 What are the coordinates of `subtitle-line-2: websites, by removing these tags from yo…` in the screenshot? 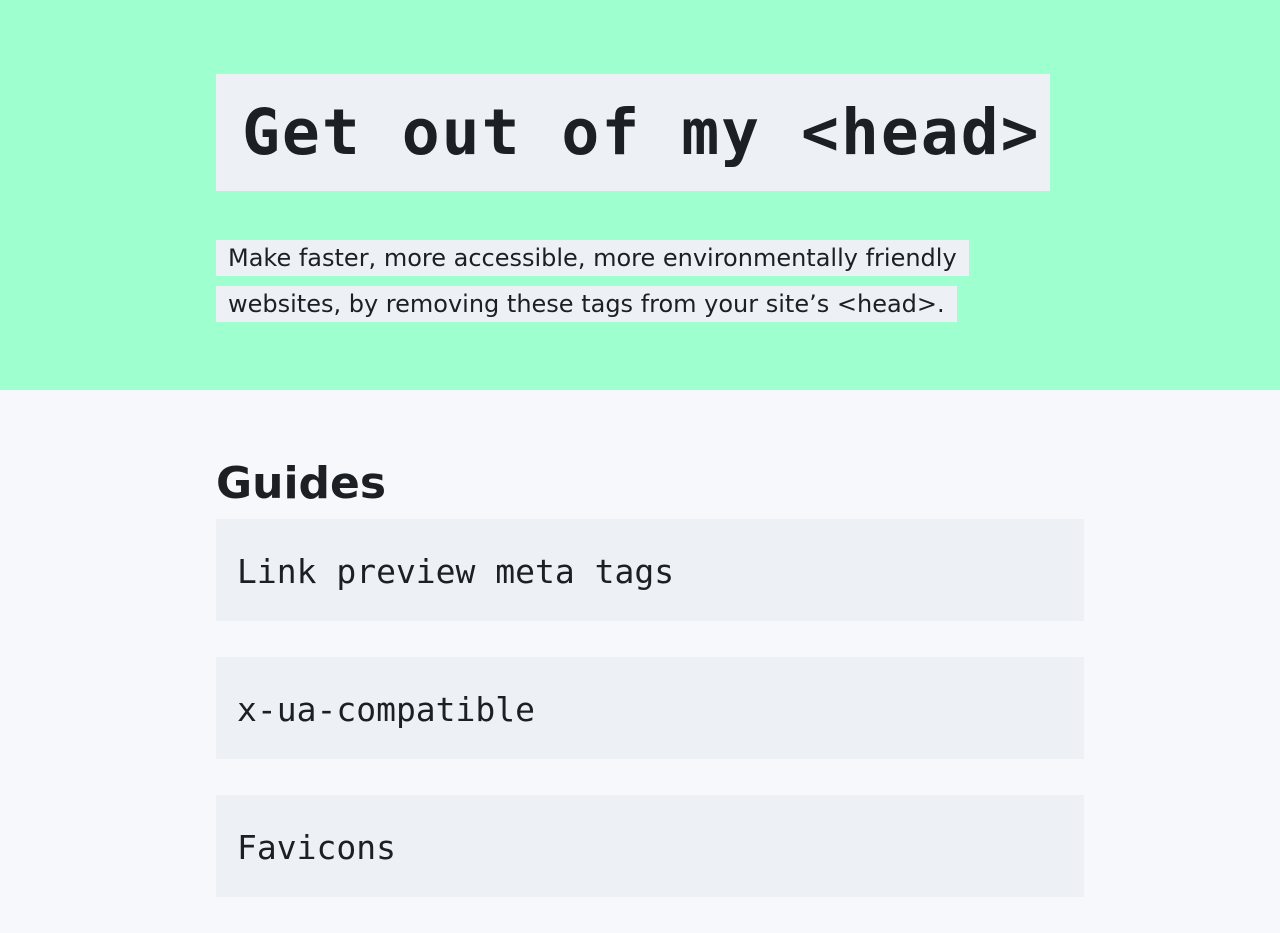 It's located at (586, 304).